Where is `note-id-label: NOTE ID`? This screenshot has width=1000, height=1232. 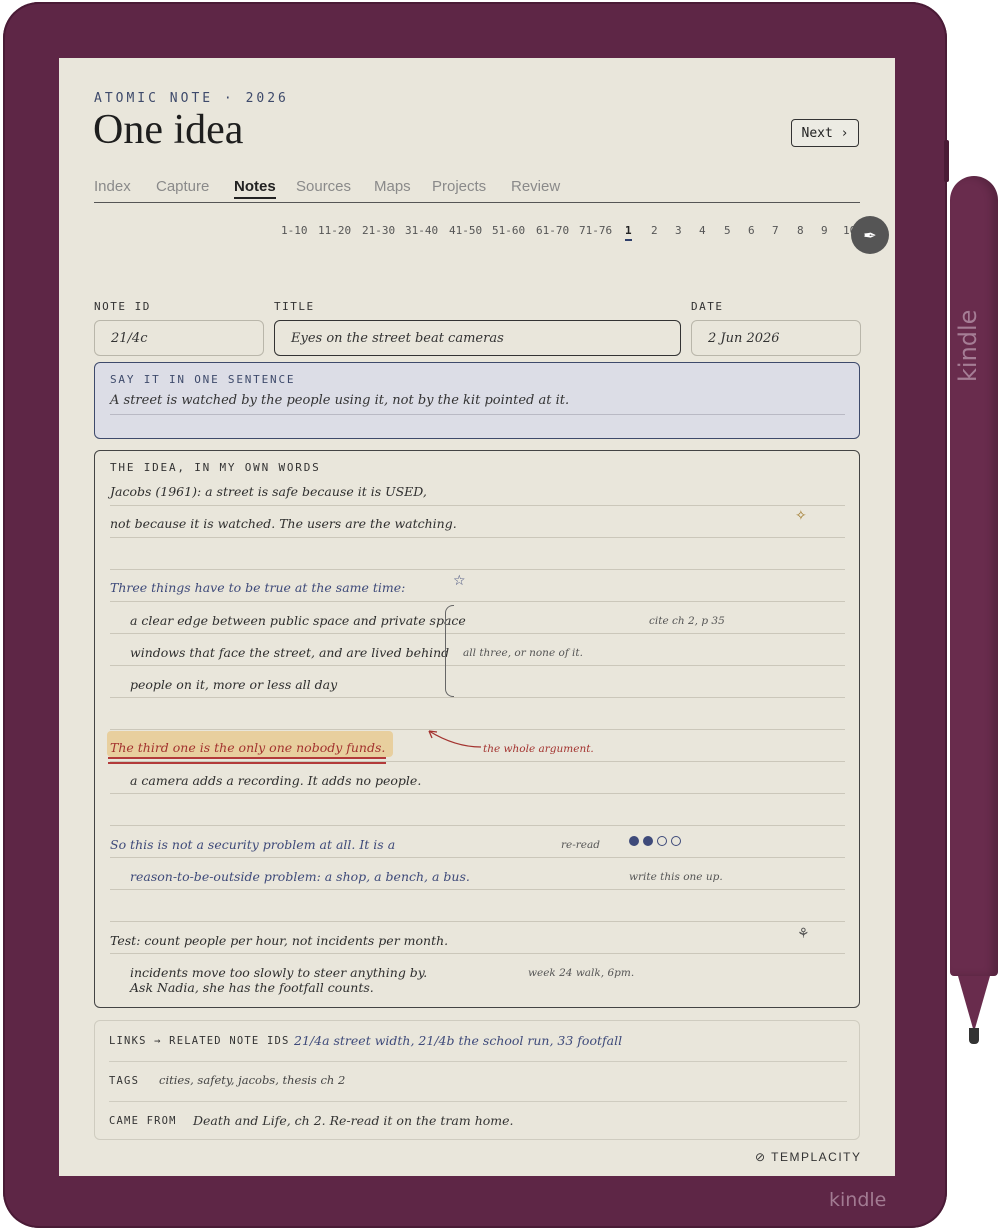
note-id-label: NOTE ID is located at coordinates (122, 306).